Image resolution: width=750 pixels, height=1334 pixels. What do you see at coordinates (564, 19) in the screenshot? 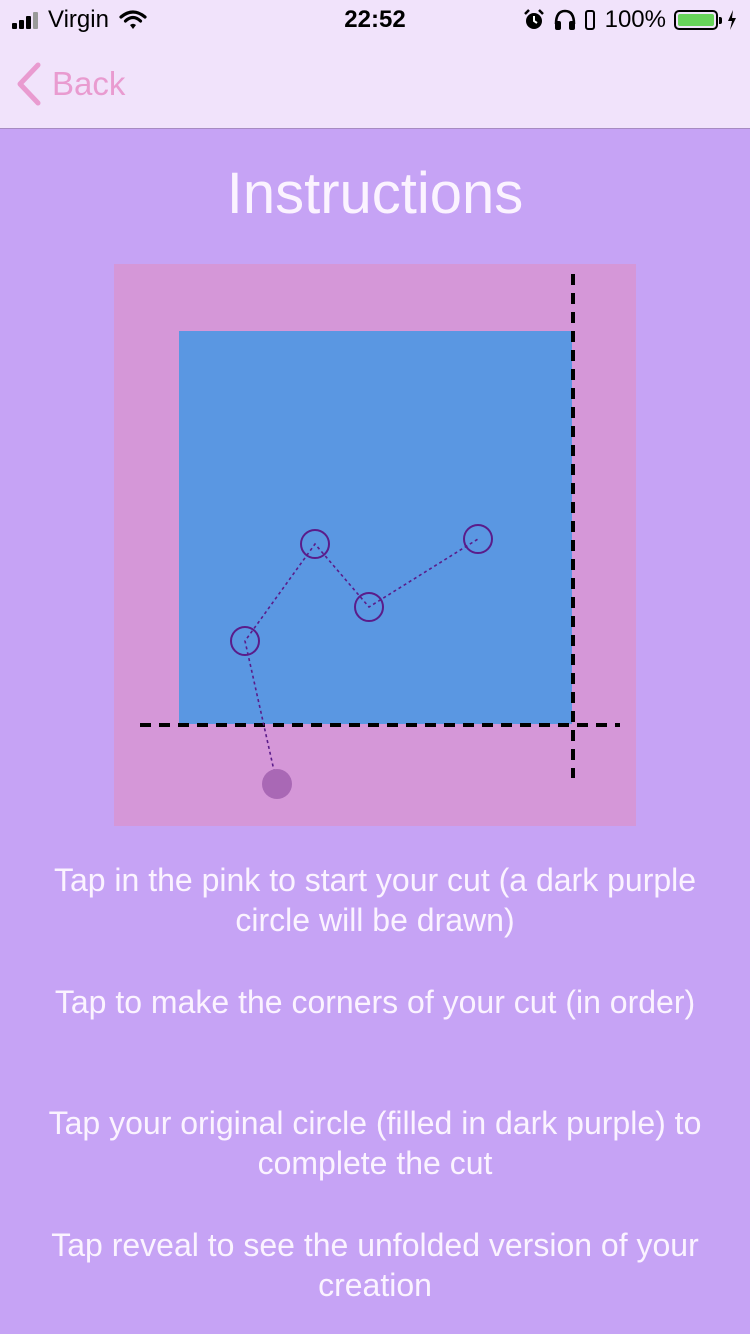
I see `headphones-icon` at bounding box center [564, 19].